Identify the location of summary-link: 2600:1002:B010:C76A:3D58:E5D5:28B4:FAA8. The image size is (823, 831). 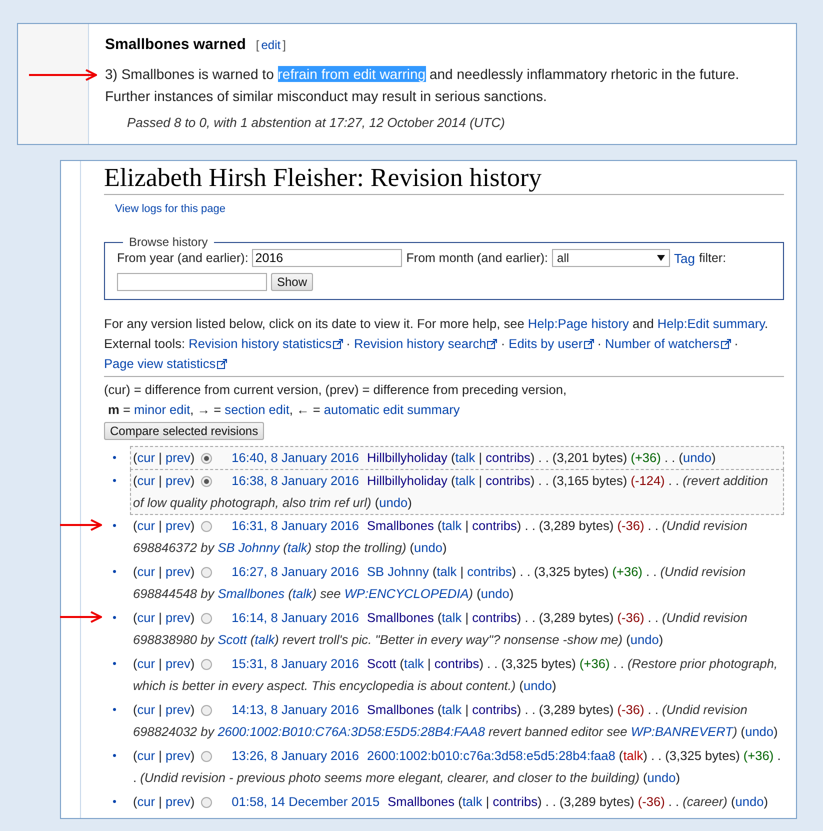
(351, 731).